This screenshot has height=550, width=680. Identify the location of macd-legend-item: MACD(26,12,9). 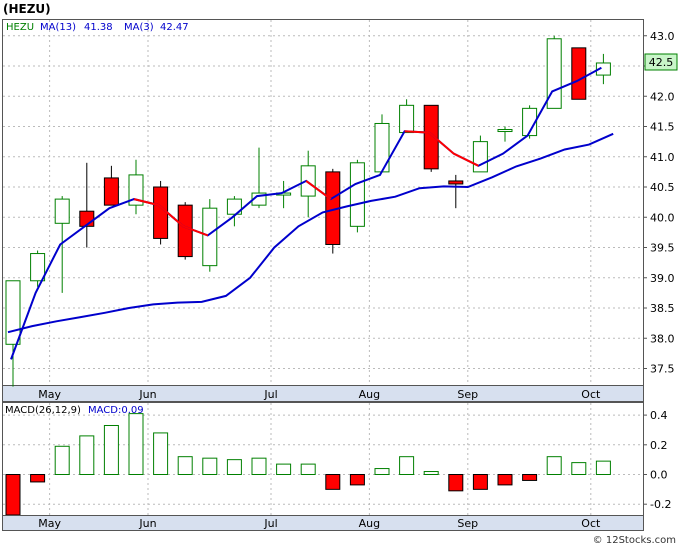
(43, 410).